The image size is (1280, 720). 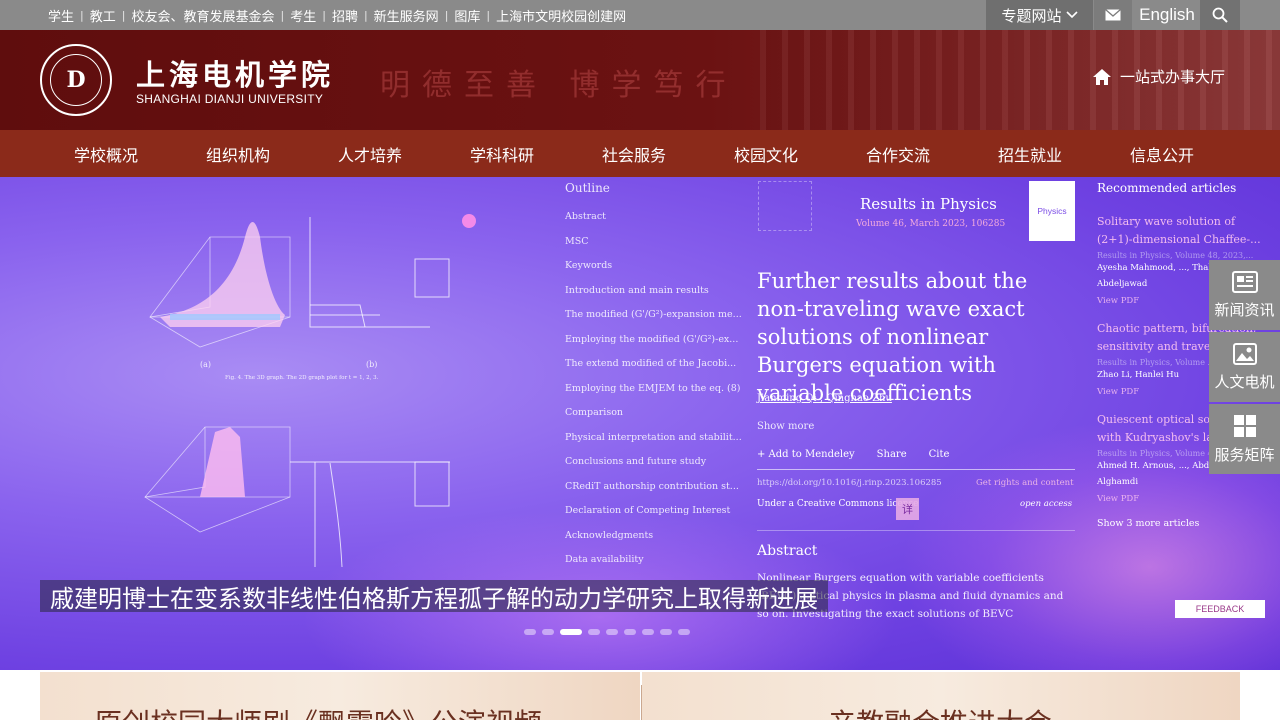 I want to click on outline-item: Introduction and main results, so click(x=637, y=290).